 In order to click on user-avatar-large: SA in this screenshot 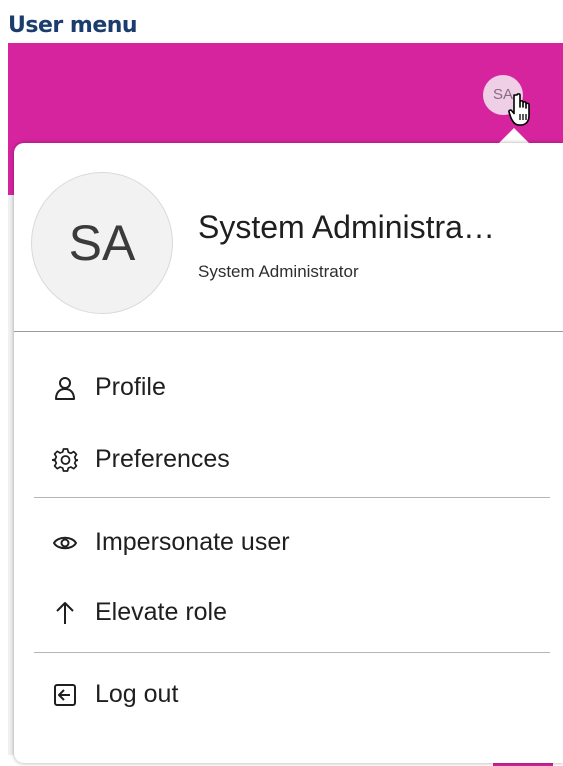, I will do `click(102, 243)`.